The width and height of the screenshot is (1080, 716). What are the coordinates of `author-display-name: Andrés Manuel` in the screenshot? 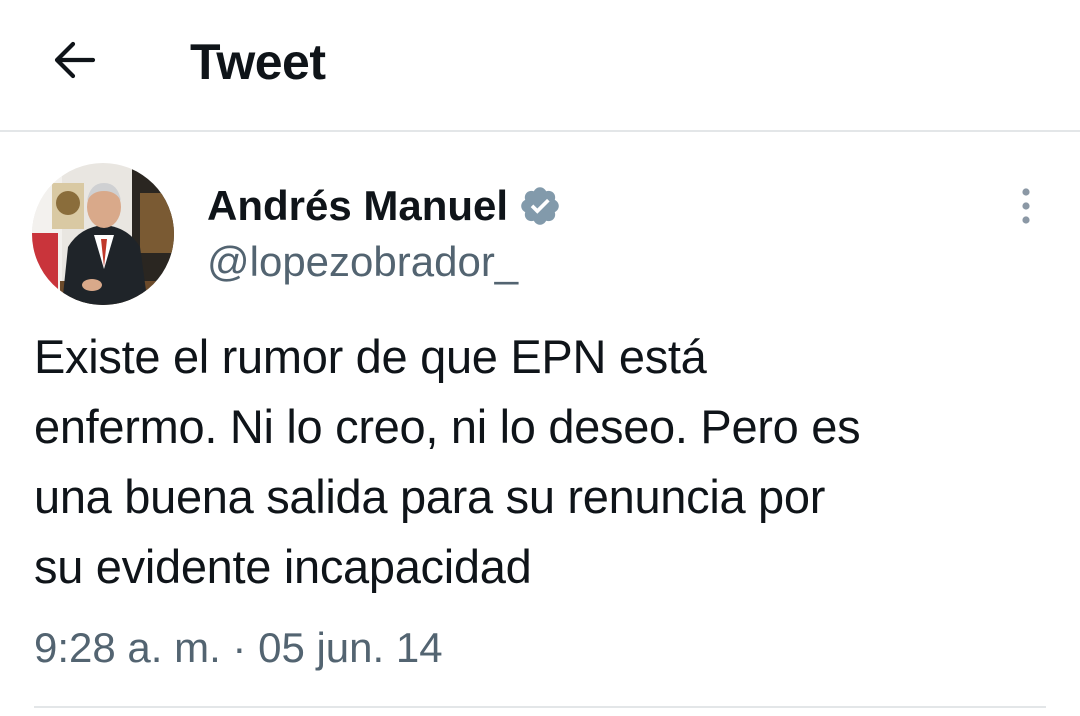 It's located at (357, 206).